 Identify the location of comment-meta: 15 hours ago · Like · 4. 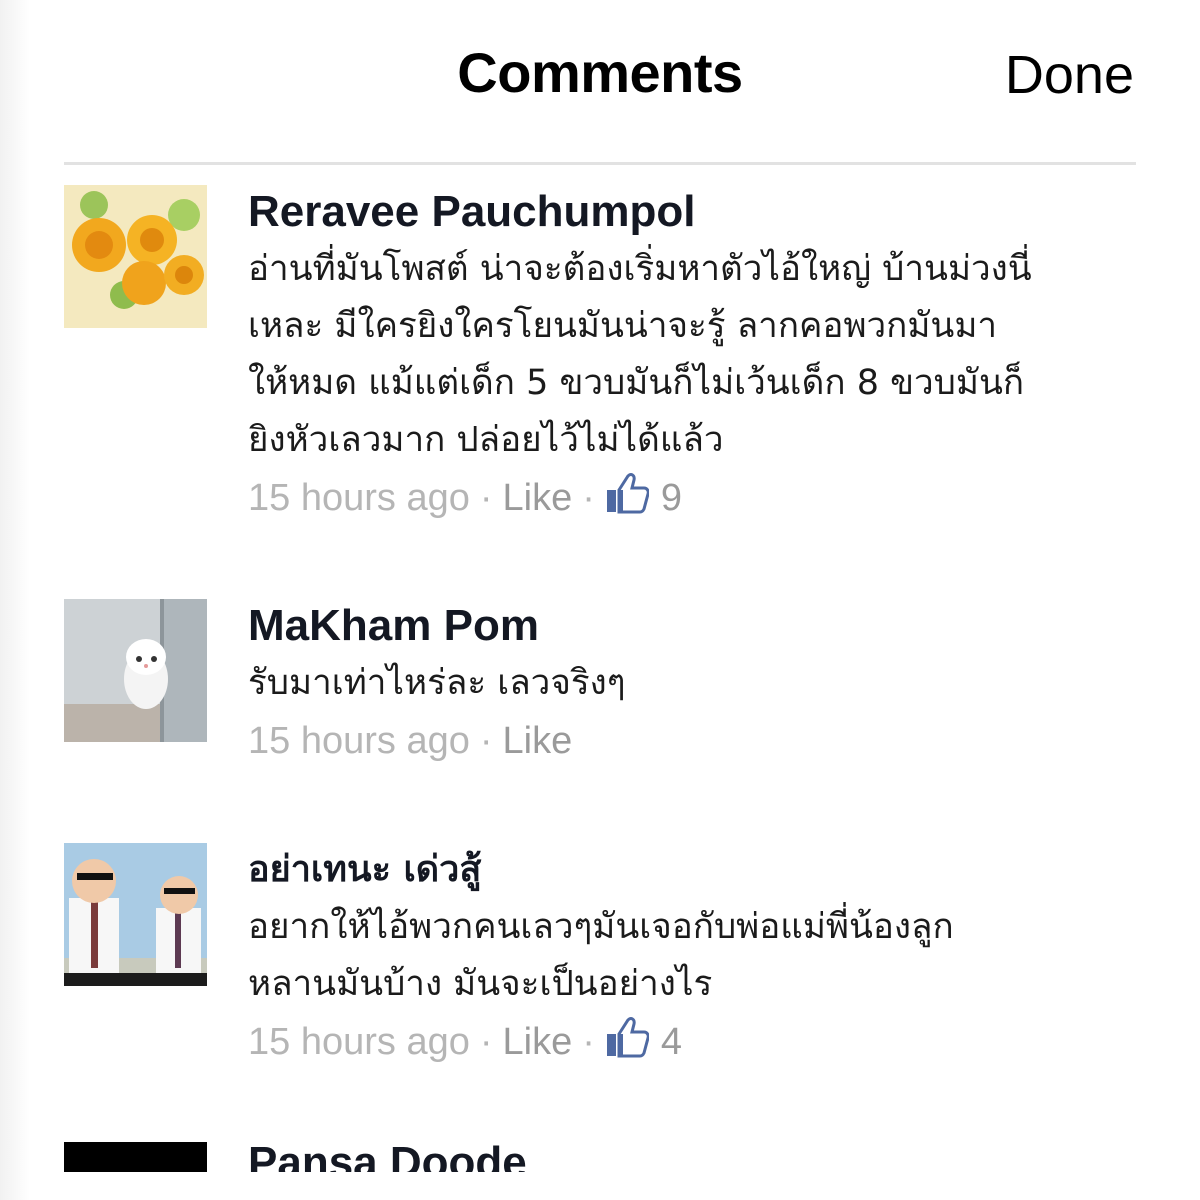
(696, 1042).